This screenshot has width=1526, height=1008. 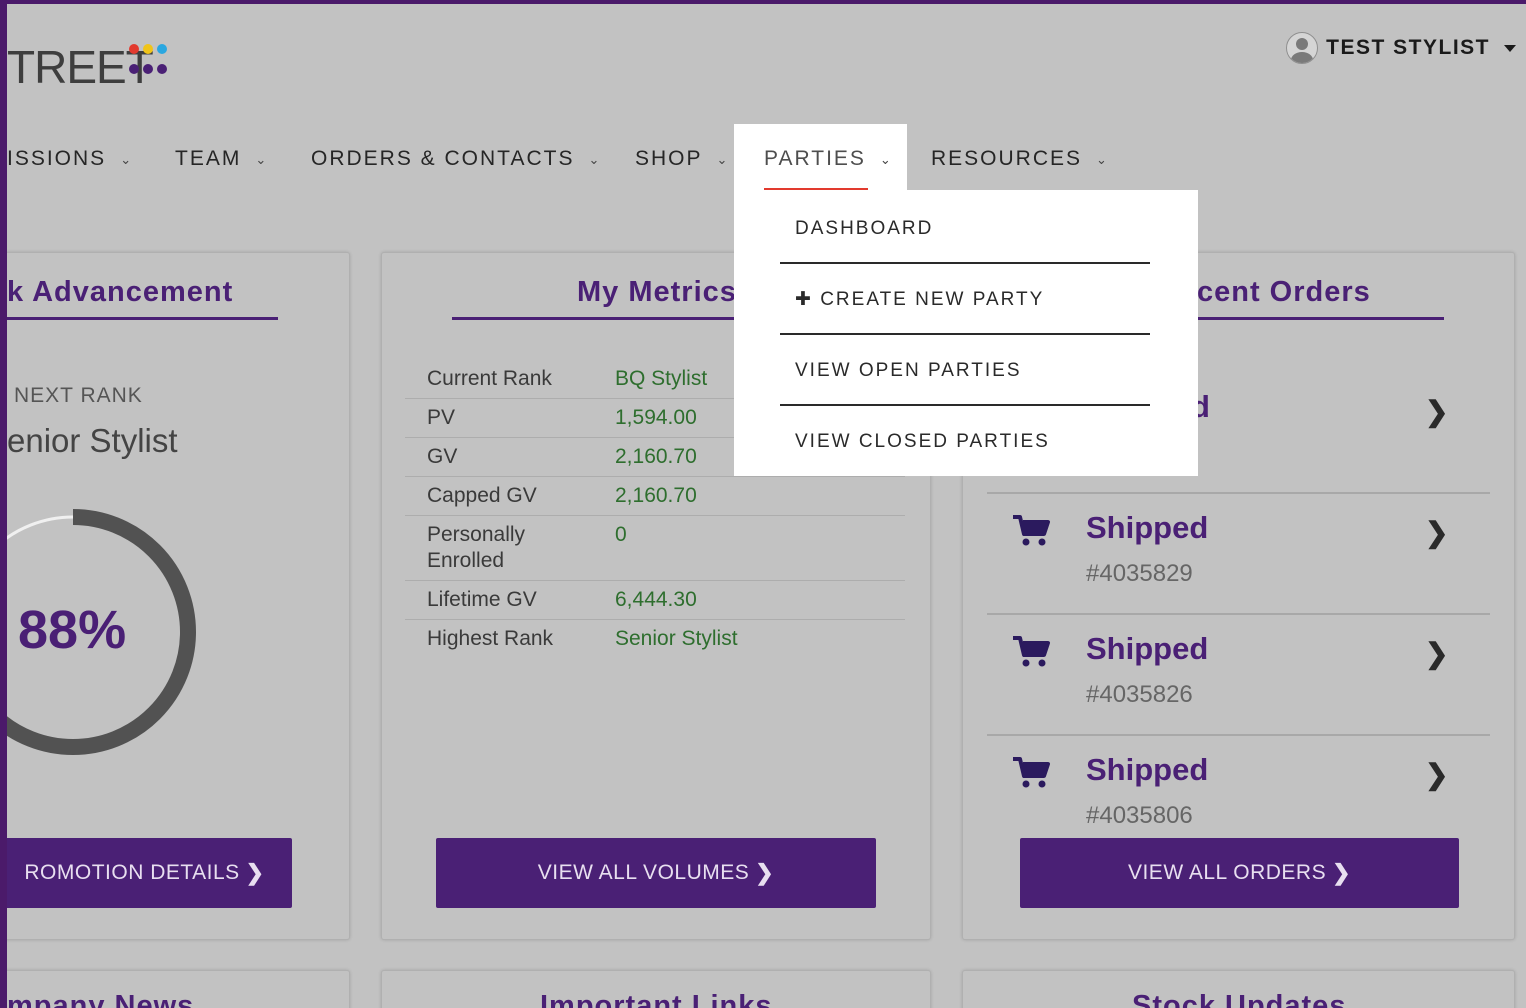 I want to click on nav-item-parties: PARTIES ⌄, so click(x=820, y=159).